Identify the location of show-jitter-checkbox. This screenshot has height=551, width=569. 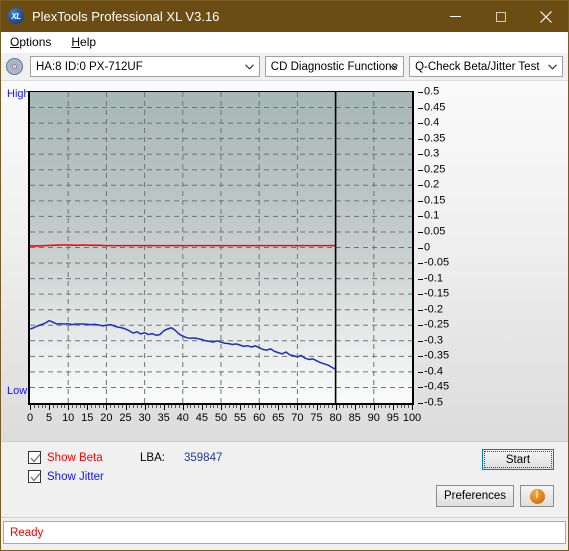
(34, 476).